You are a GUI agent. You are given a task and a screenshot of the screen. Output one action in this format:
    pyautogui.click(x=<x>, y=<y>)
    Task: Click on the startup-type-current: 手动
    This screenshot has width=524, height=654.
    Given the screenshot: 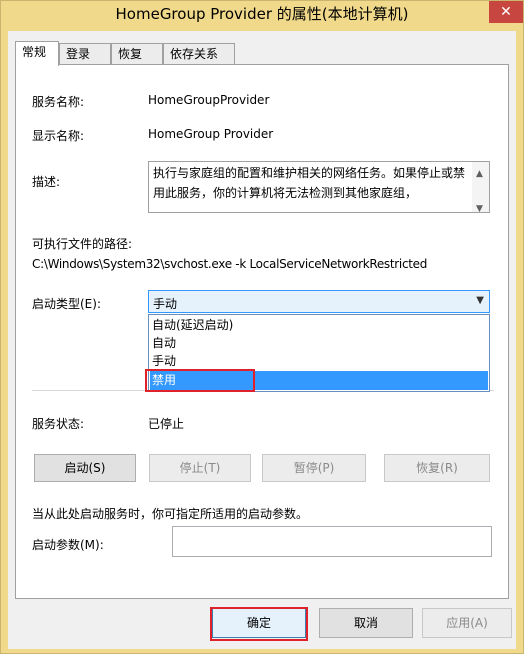 What is the action you would take?
    pyautogui.click(x=165, y=304)
    